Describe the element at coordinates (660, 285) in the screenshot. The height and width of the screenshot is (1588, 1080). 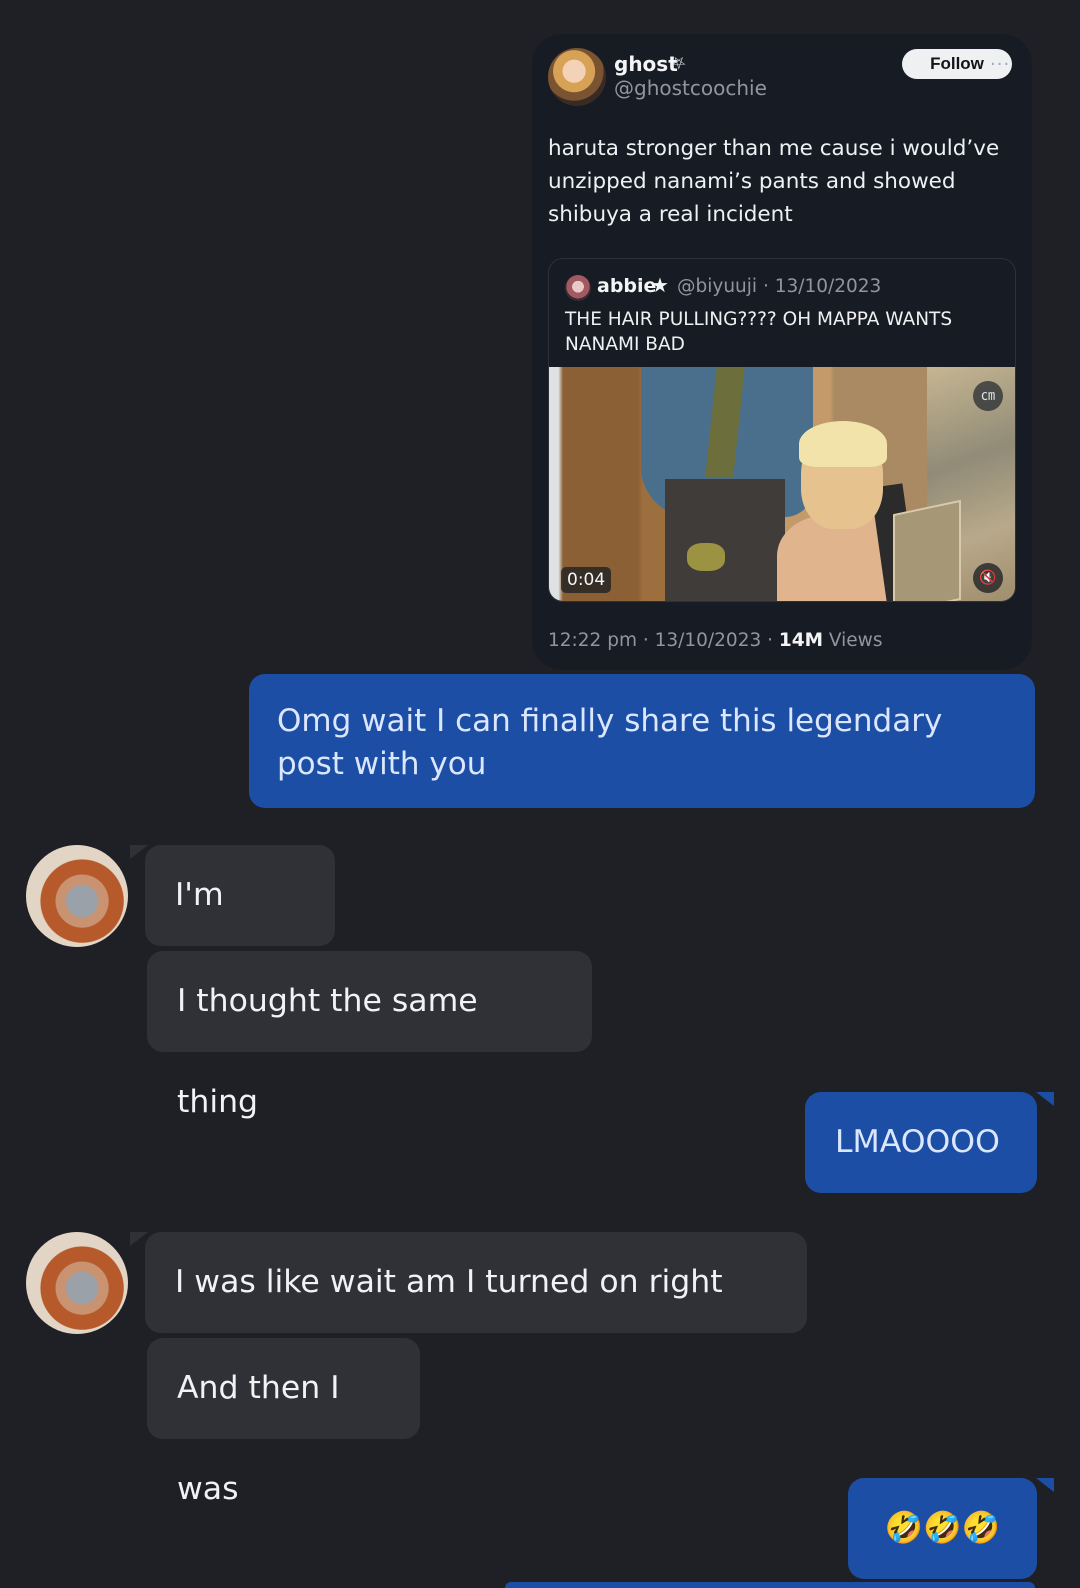
I see `star-icon: ★` at that location.